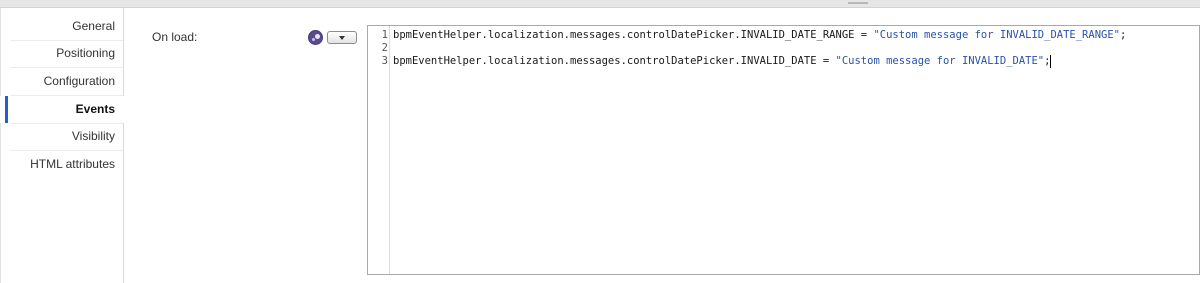  What do you see at coordinates (62, 136) in the screenshot?
I see `tab-visibility: Visibility` at bounding box center [62, 136].